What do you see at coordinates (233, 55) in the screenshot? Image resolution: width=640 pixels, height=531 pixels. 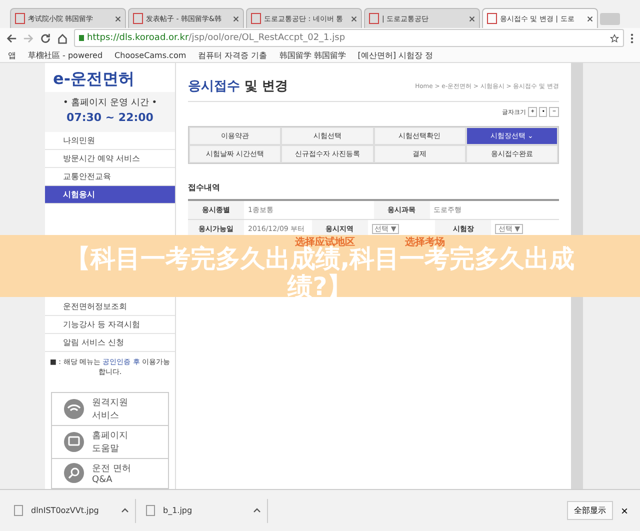 I see `bookmark: 컴퓨터 자격증 기출` at bounding box center [233, 55].